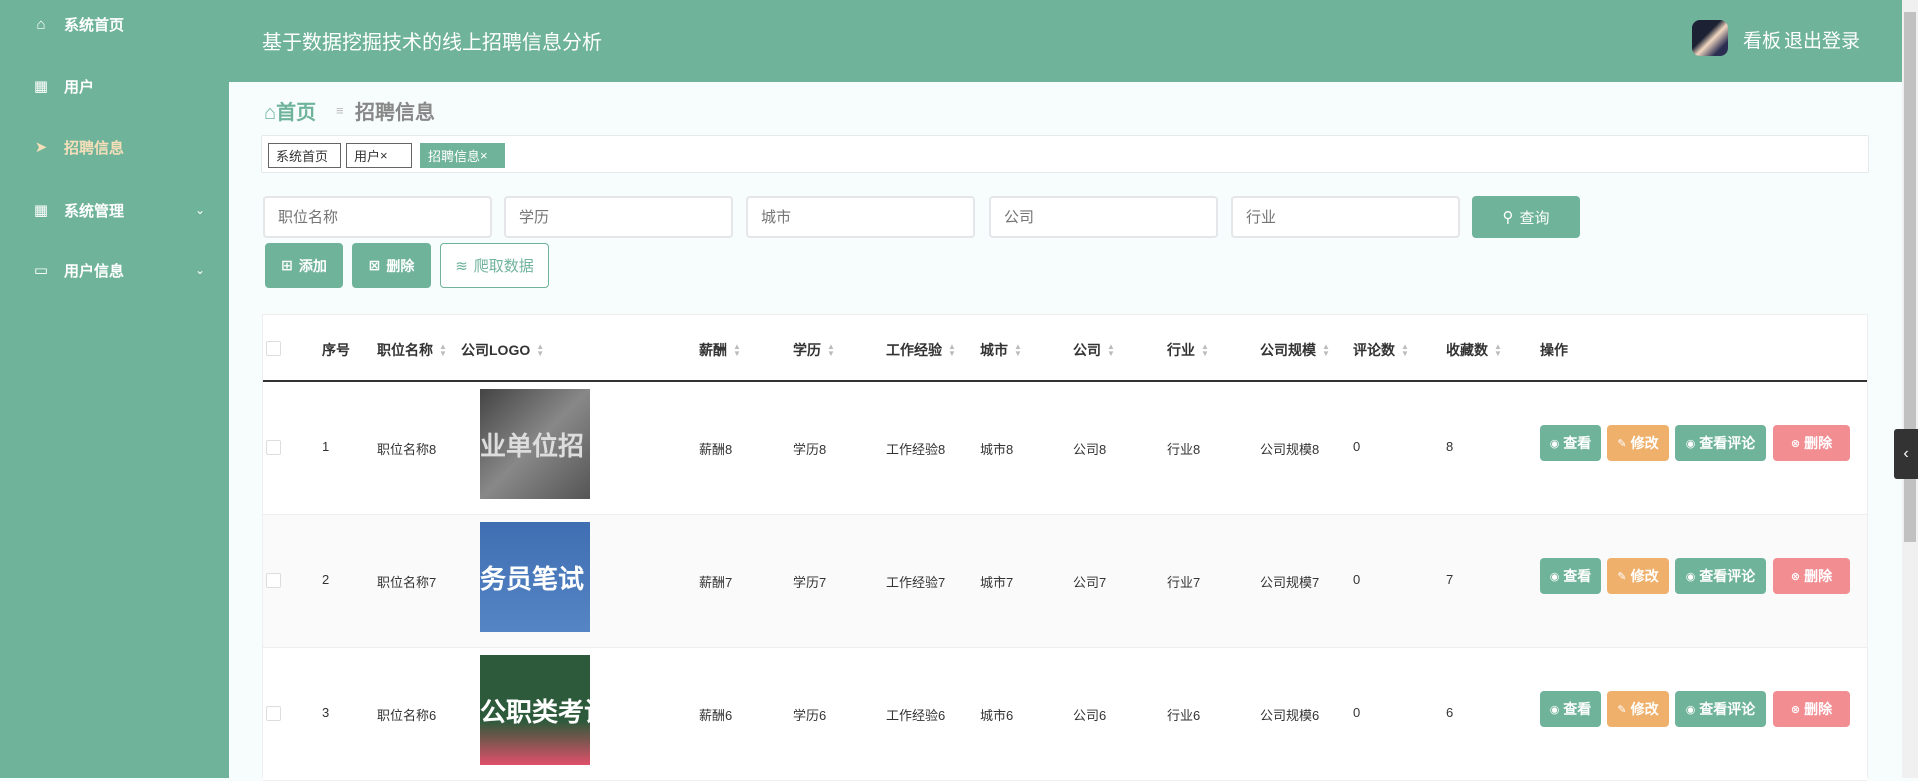 This screenshot has height=781, width=1918. I want to click on cell-size: 公司规模8, so click(1290, 449).